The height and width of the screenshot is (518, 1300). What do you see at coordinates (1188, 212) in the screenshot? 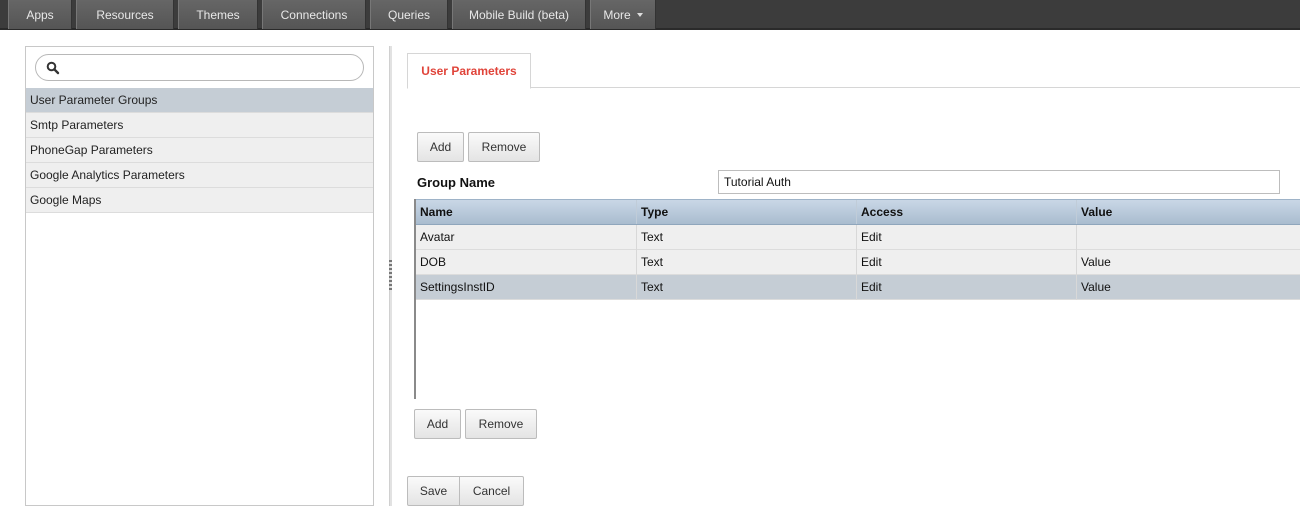
I see `column-header-value: Value` at bounding box center [1188, 212].